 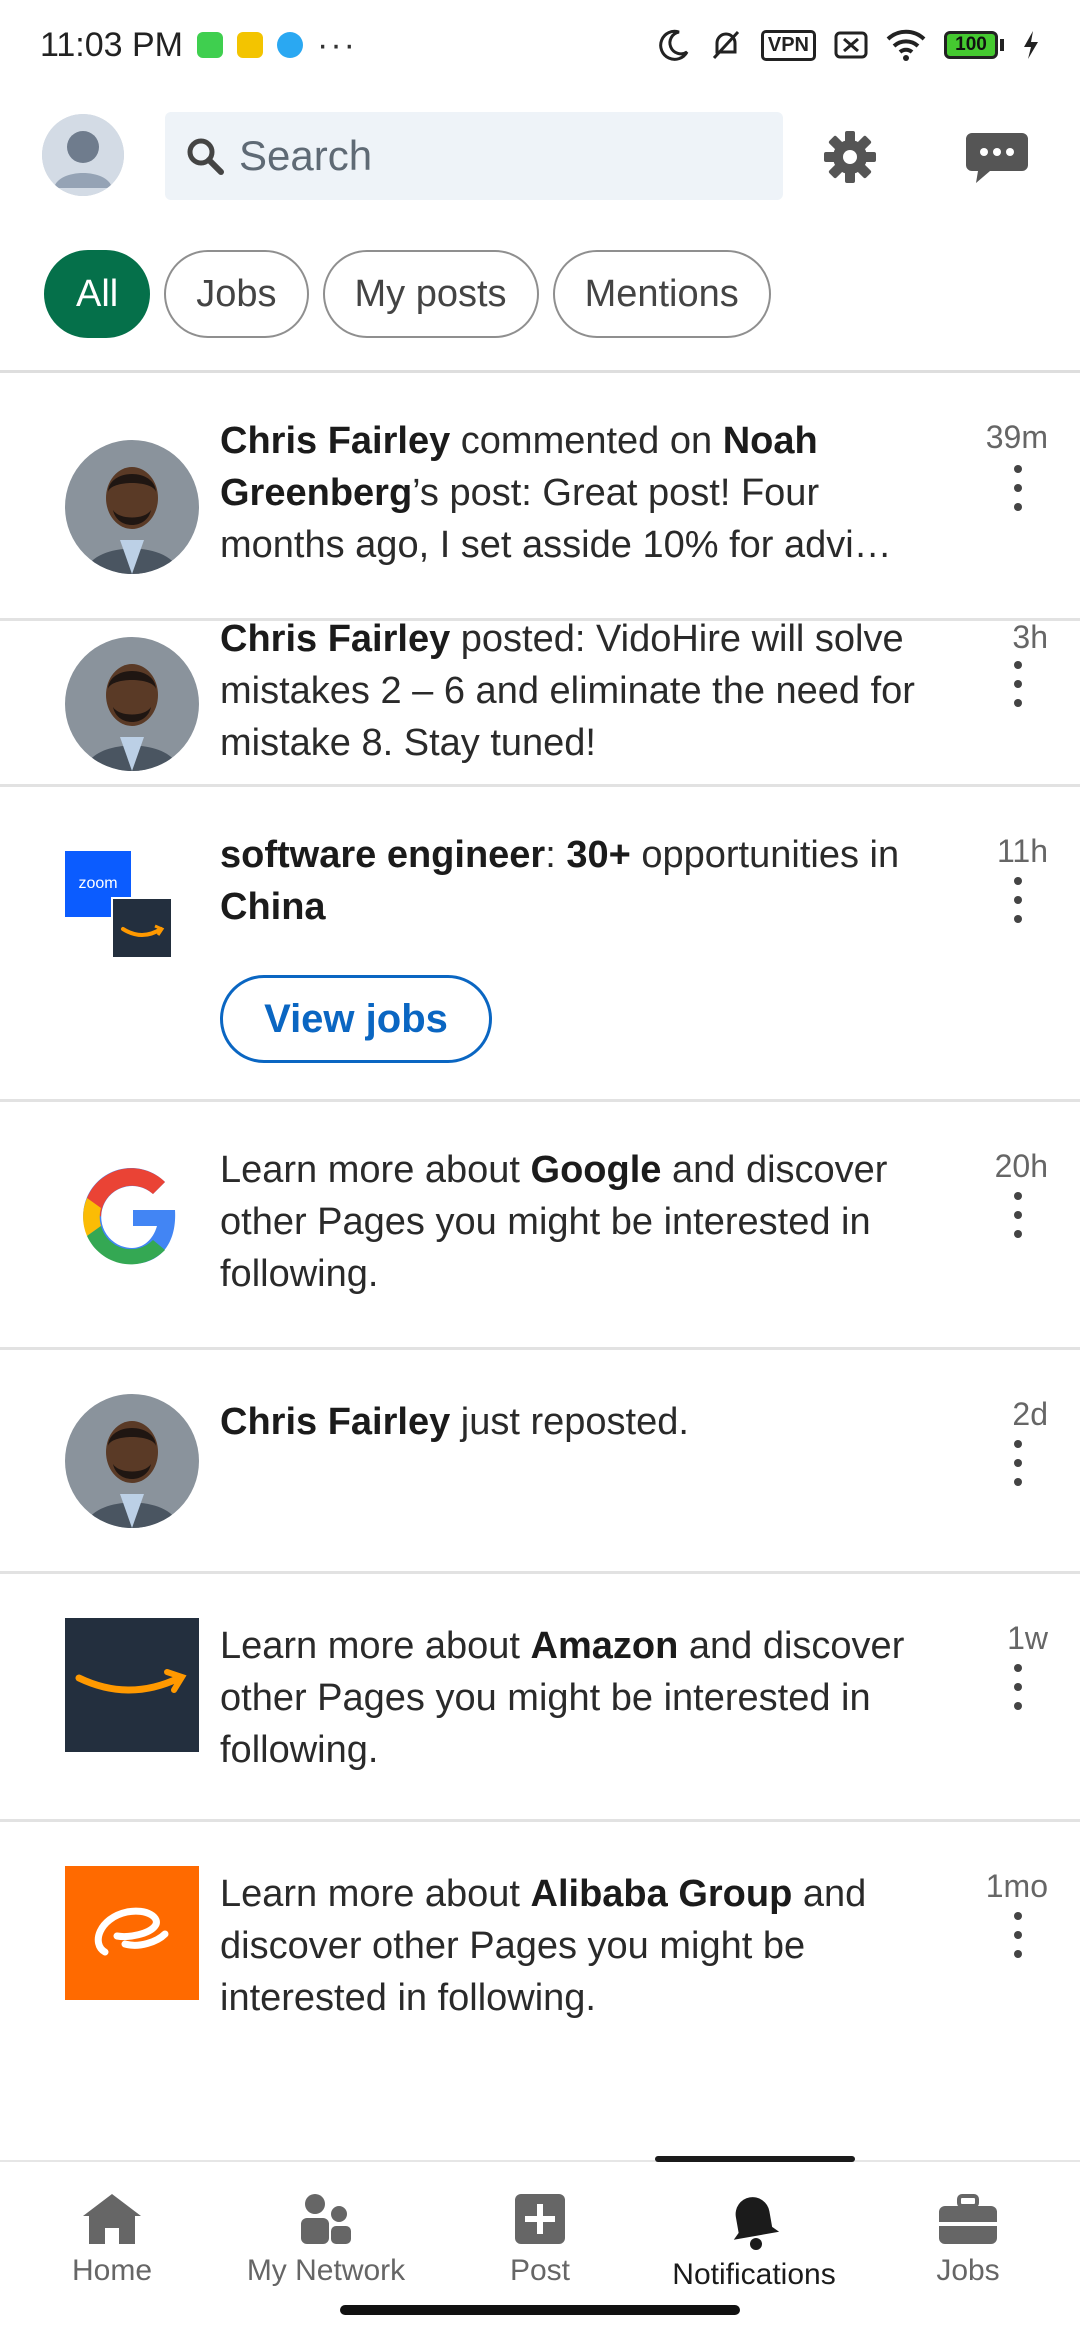 I want to click on nav-home: Home, so click(x=112, y=2240).